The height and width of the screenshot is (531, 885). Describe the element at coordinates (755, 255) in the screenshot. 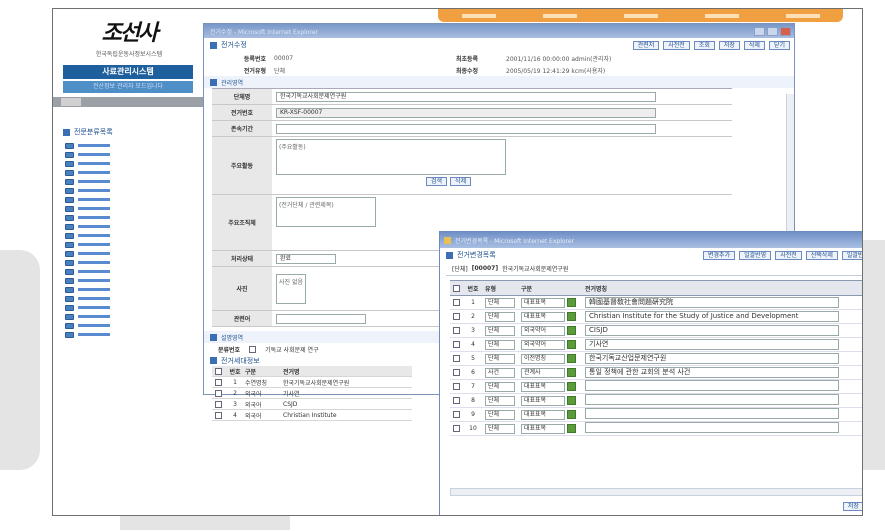

I see `apply-all-button: 일괄반영` at that location.